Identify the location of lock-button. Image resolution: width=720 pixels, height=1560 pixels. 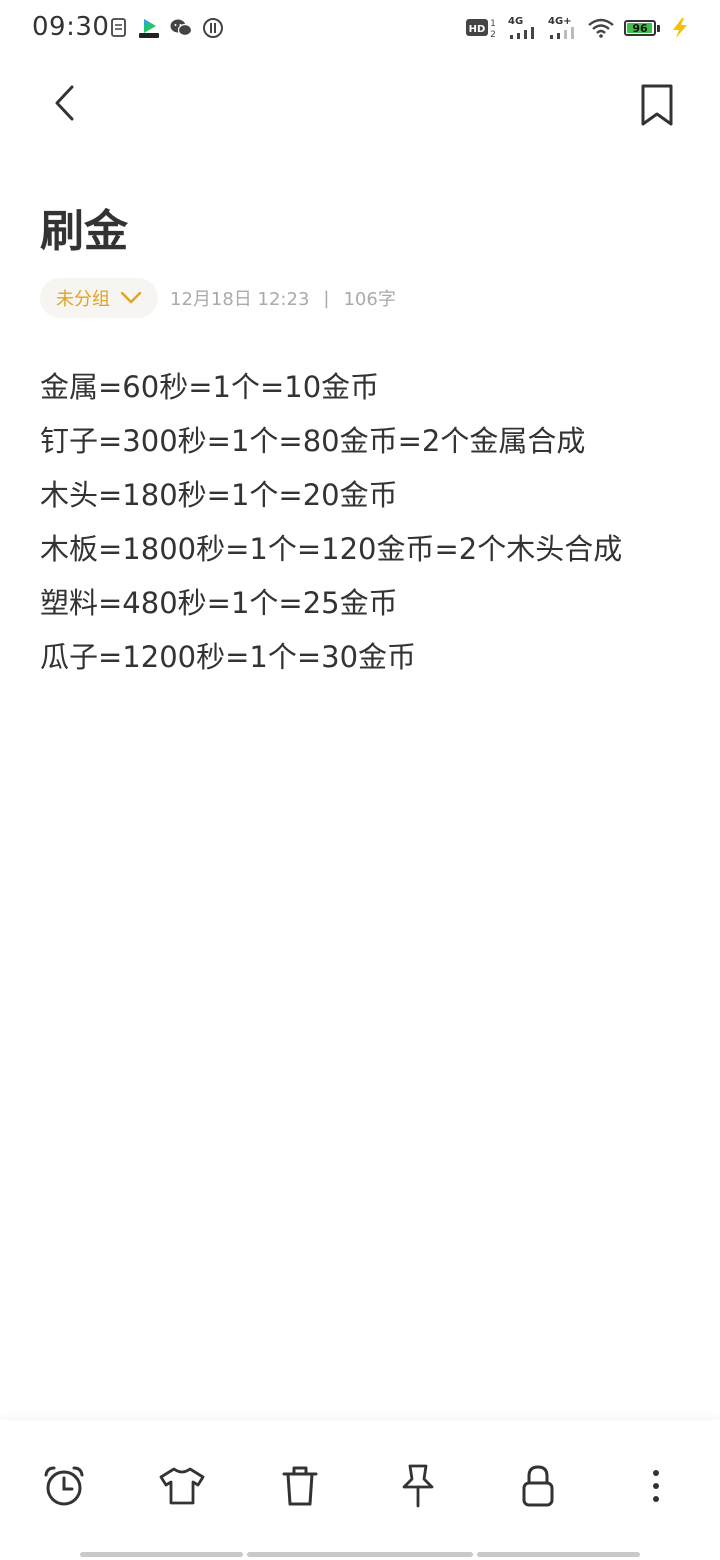
(538, 1486).